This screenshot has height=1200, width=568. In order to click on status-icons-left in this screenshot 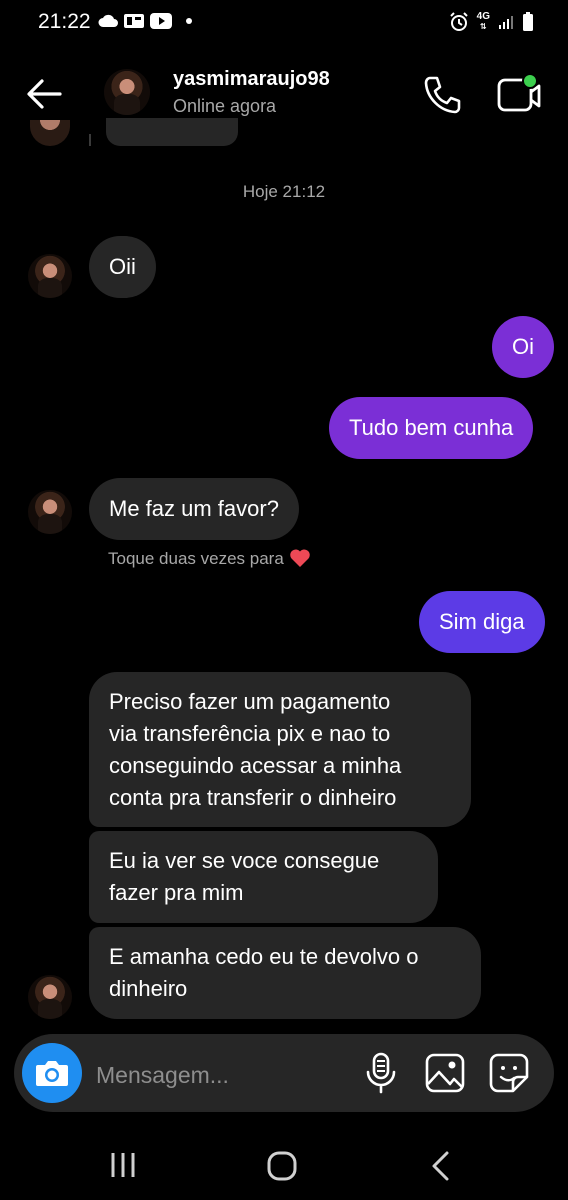, I will do `click(146, 21)`.